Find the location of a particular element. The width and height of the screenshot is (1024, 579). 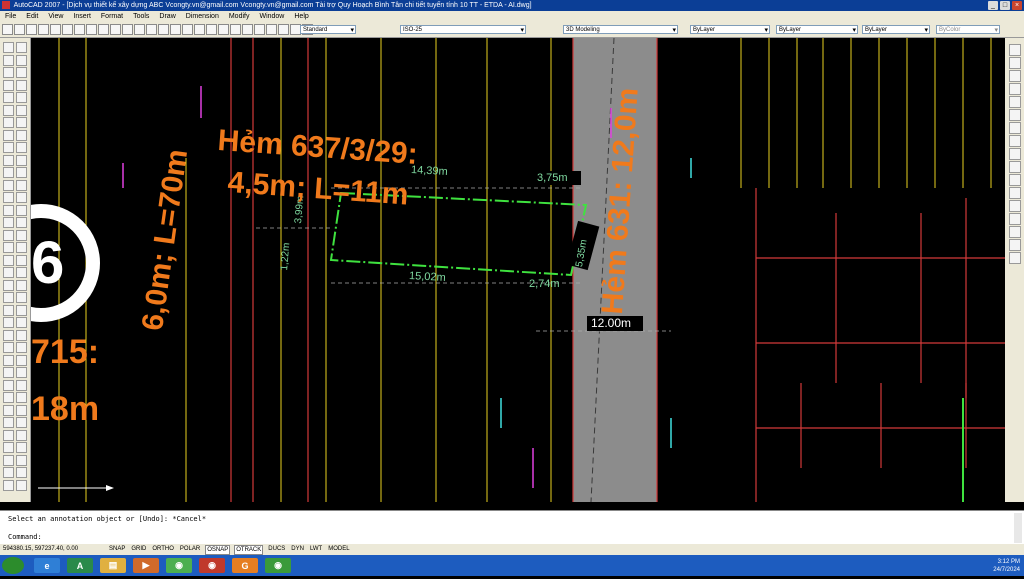

mode-toggle-polar: POLAR is located at coordinates (190, 549).